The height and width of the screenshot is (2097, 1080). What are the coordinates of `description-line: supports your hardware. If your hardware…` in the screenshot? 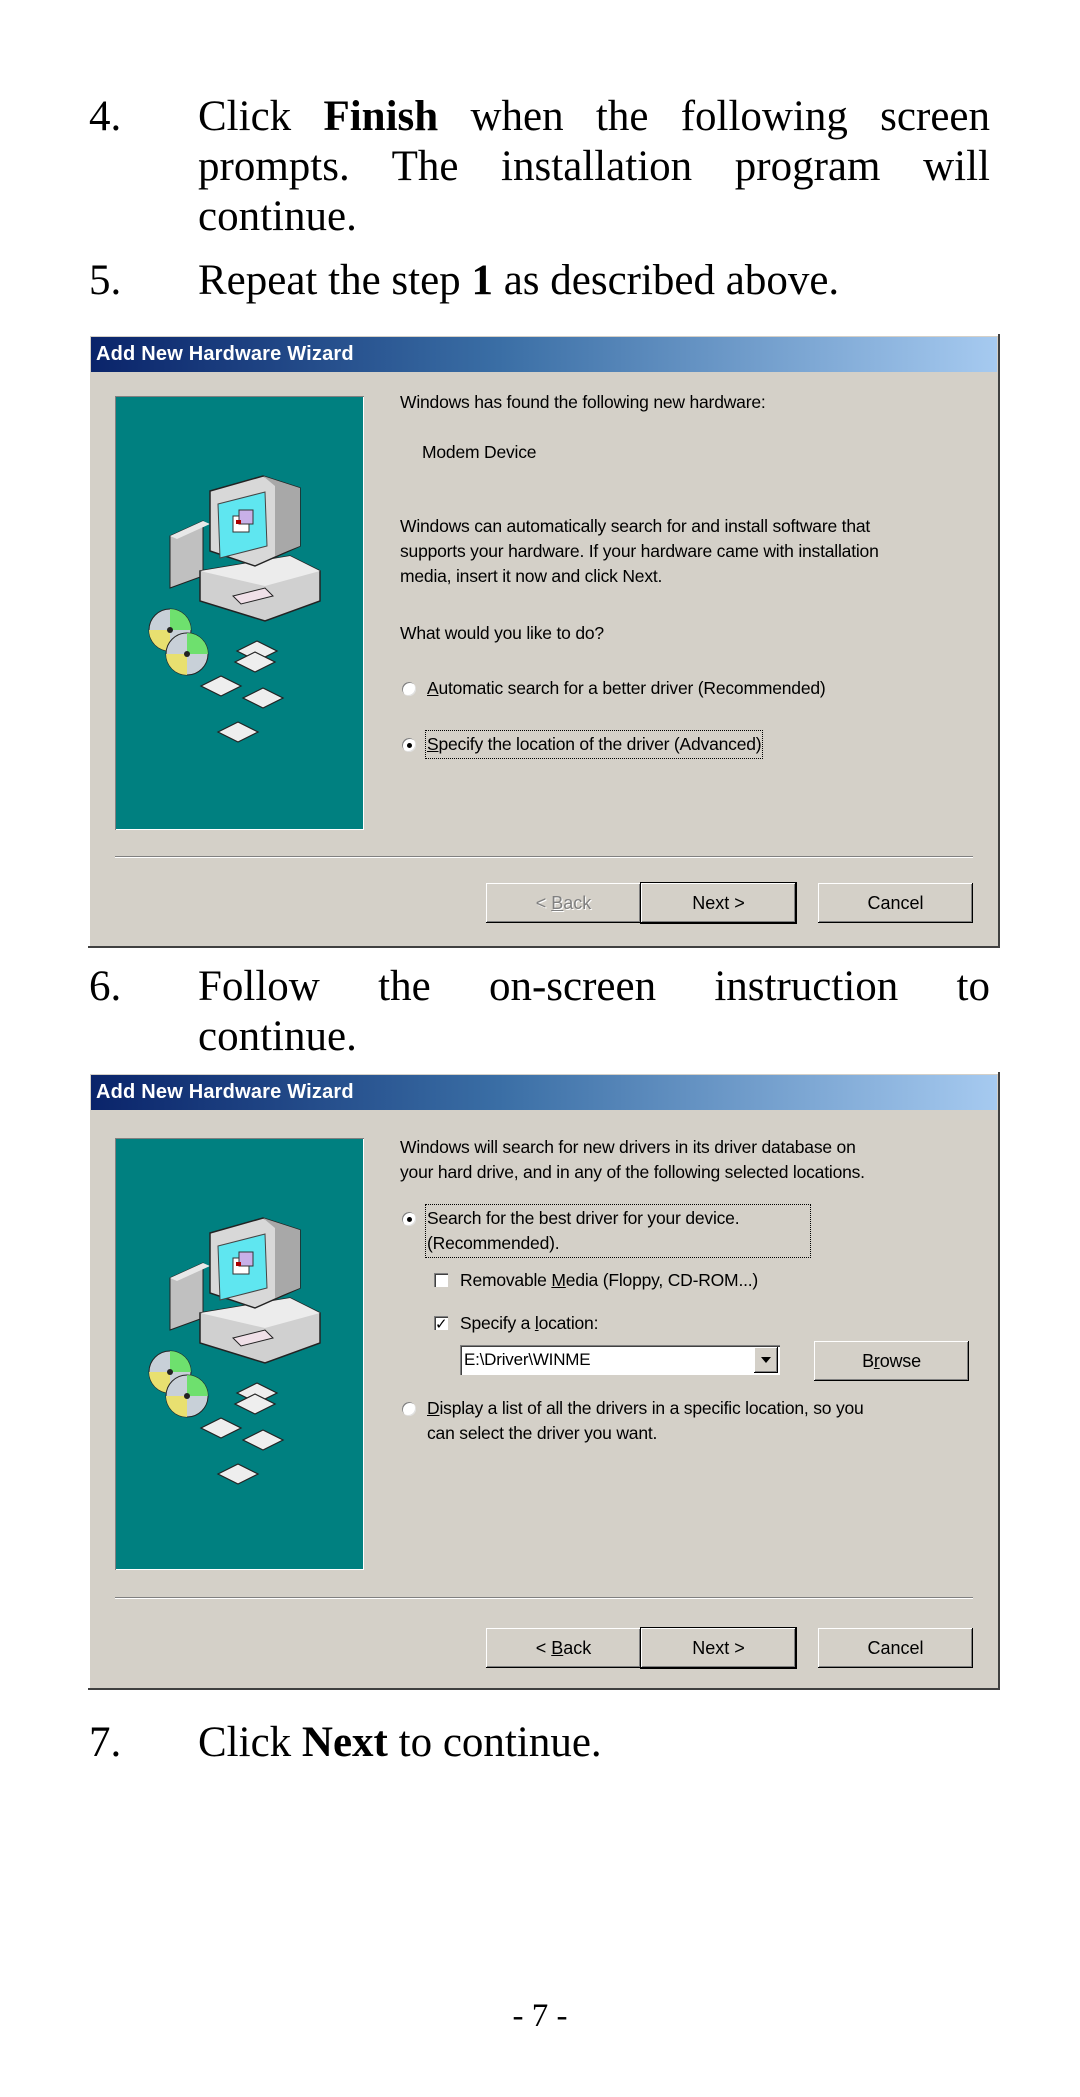 It's located at (639, 551).